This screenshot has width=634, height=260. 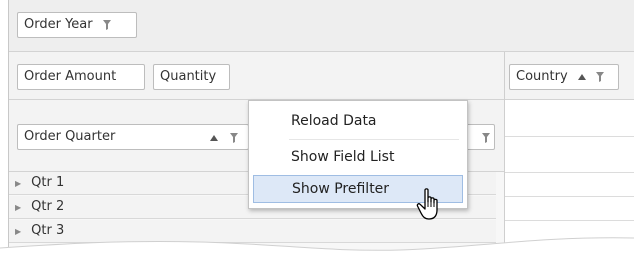 What do you see at coordinates (341, 189) in the screenshot?
I see `menu-item-label: Show Prefilter` at bounding box center [341, 189].